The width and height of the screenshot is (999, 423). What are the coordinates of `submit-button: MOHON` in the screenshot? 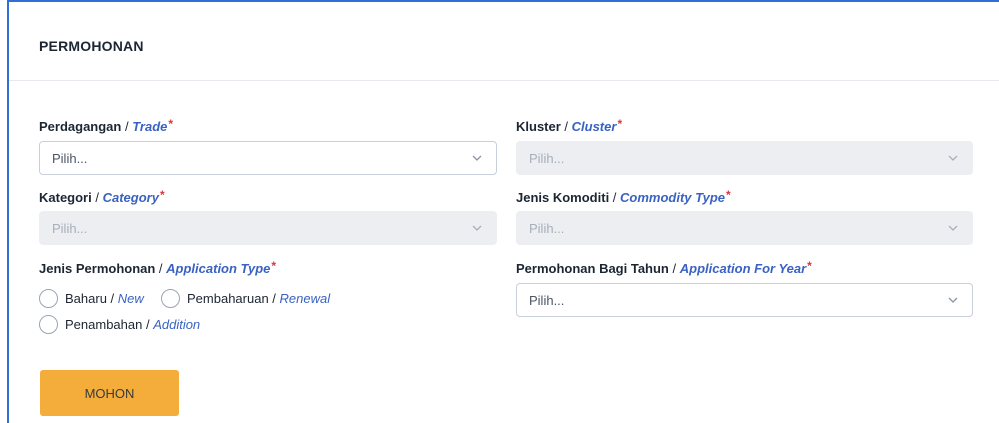 It's located at (109, 393).